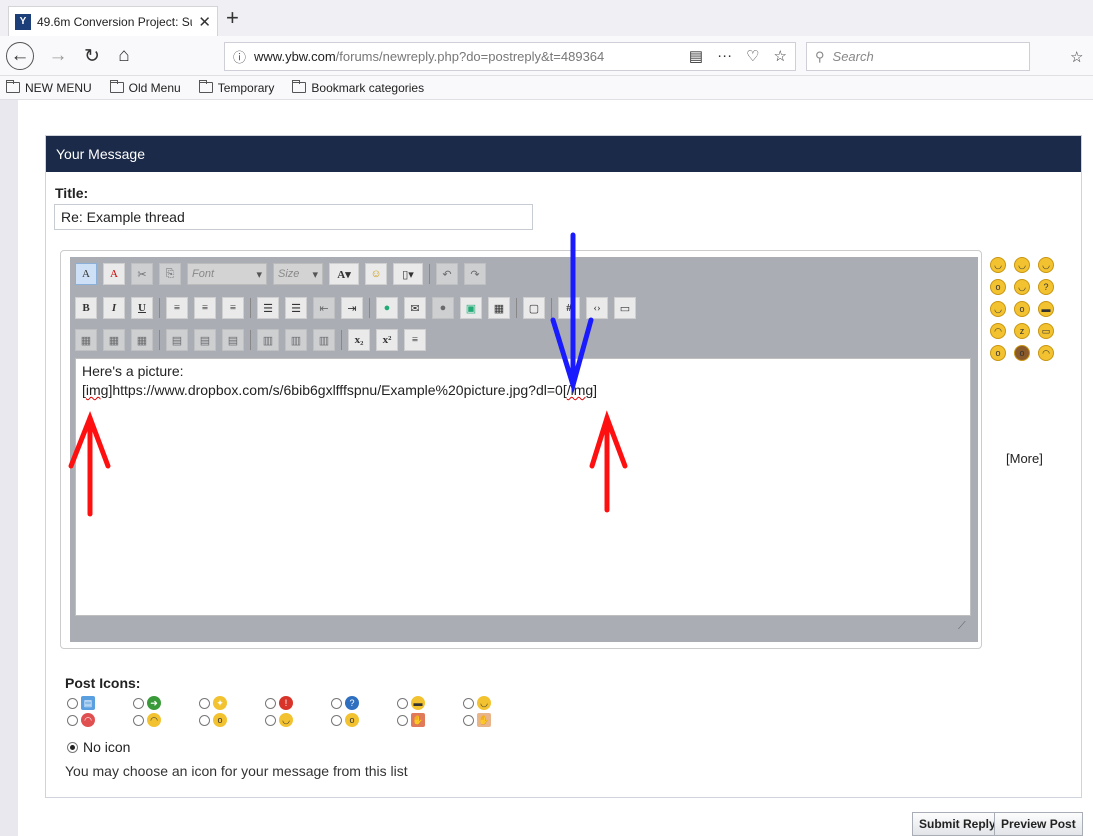 This screenshot has height=836, width=1093. I want to click on blue-down-arrow, so click(572, 313).